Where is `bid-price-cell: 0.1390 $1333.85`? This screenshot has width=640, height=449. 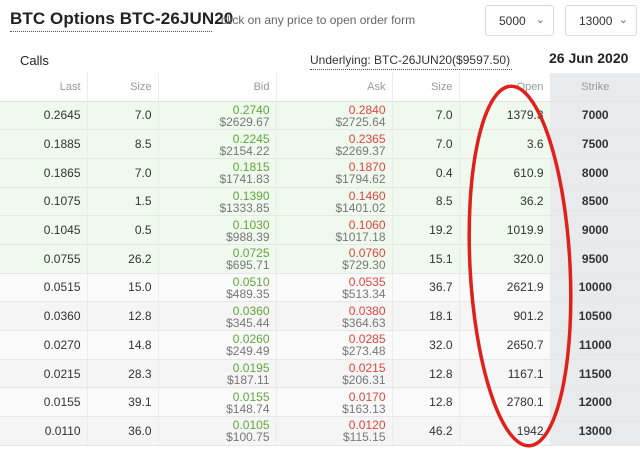 bid-price-cell: 0.1390 $1333.85 is located at coordinates (216, 202).